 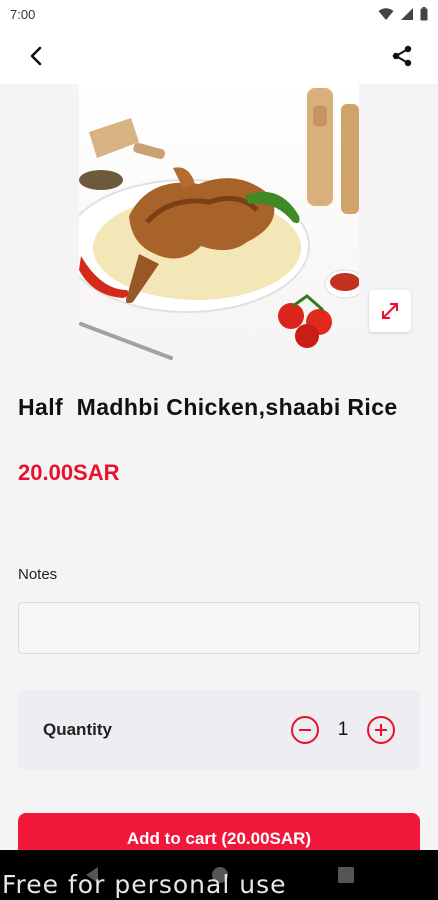 I want to click on add-to-cart-button: Add to cart (20.00SAR), so click(x=219, y=831).